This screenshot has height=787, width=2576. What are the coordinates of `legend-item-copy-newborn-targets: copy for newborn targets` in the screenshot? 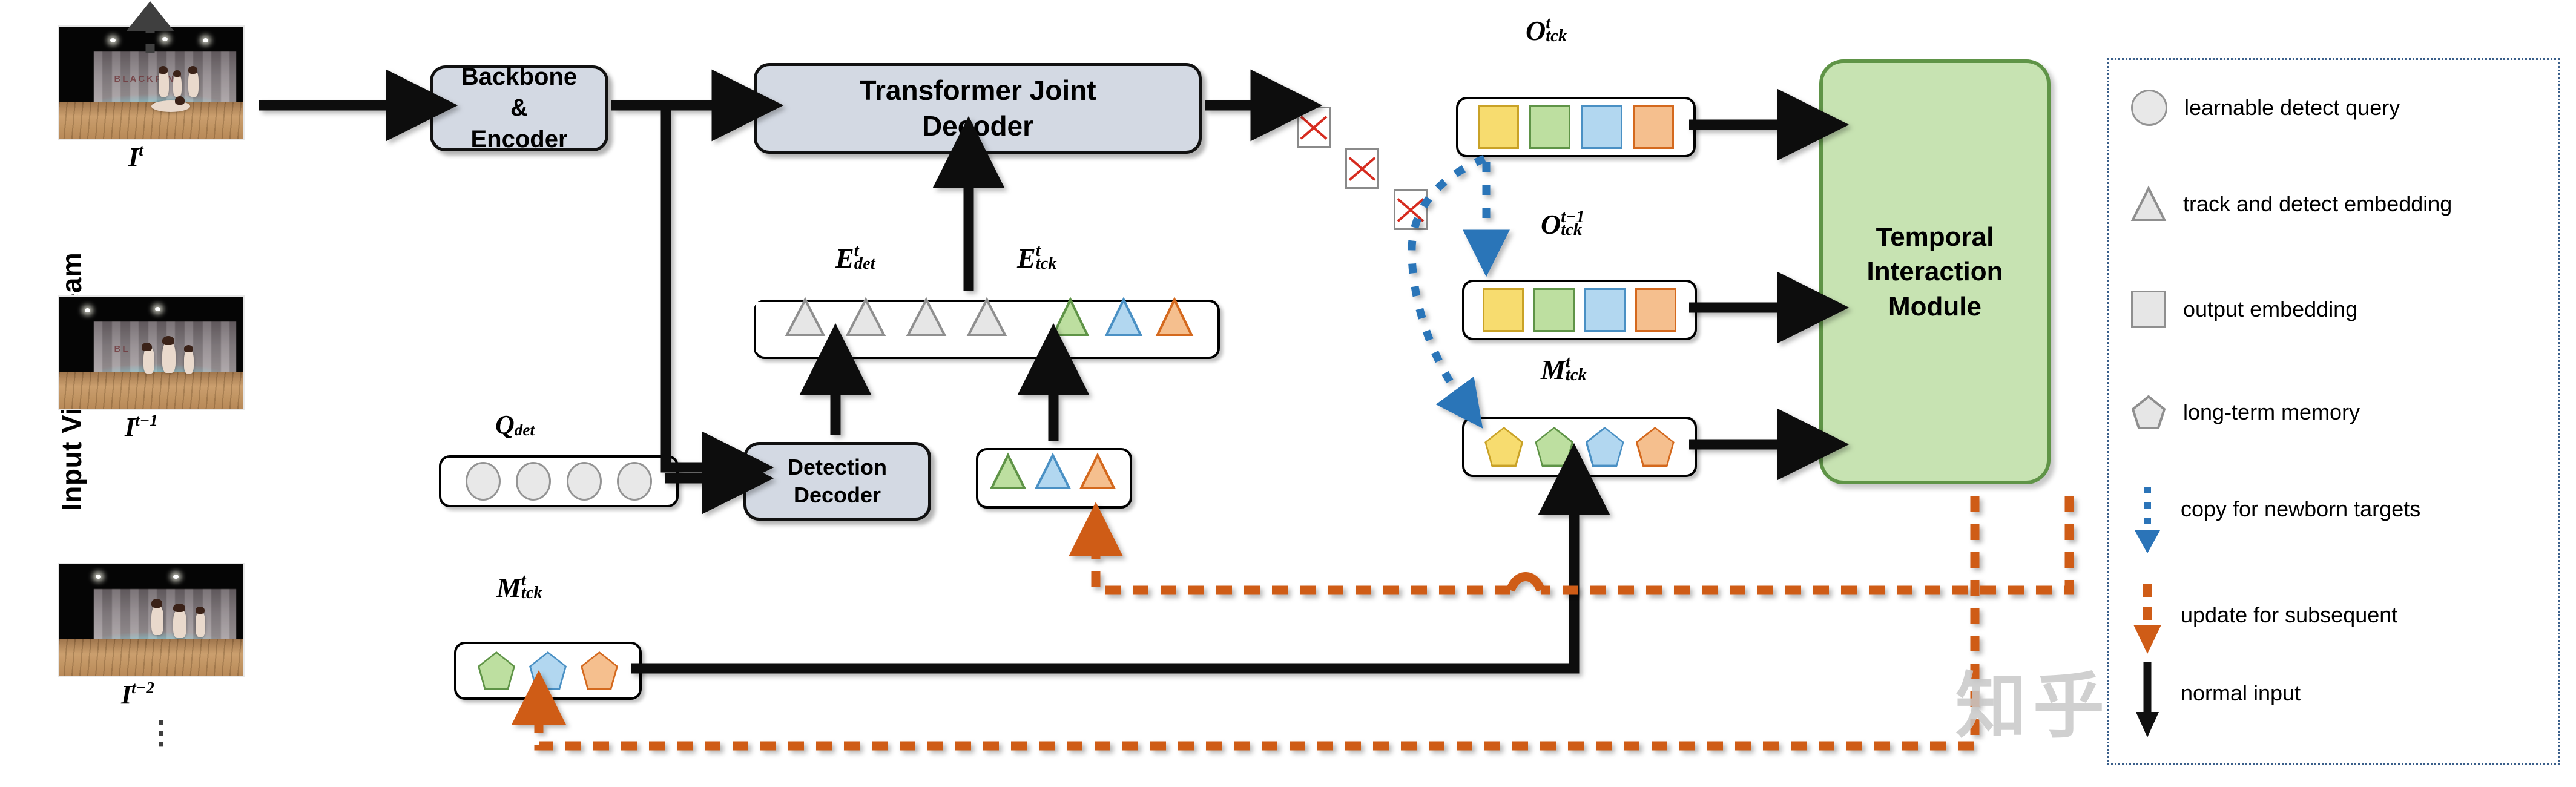 It's located at (2275, 520).